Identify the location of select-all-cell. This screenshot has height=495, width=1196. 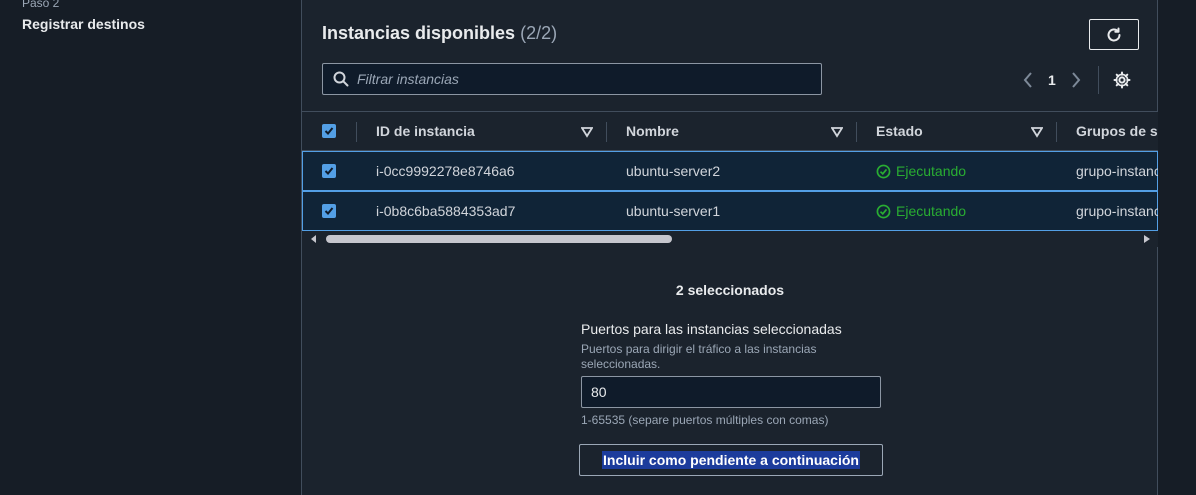
(329, 131).